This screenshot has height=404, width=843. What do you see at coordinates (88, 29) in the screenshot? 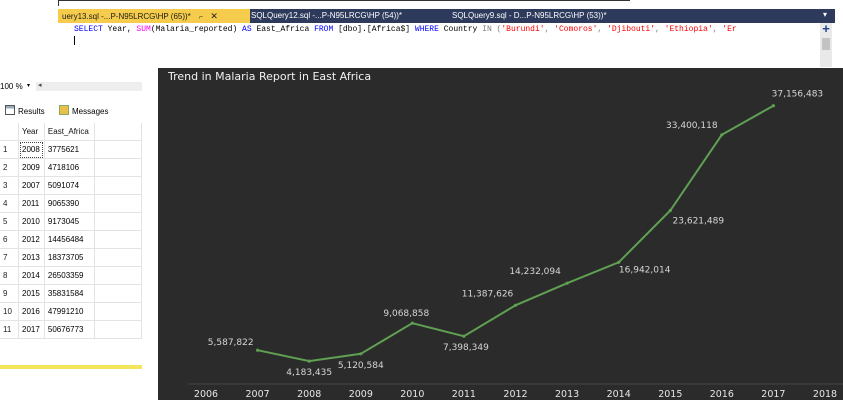
I see `sql-keyword: SELECT` at bounding box center [88, 29].